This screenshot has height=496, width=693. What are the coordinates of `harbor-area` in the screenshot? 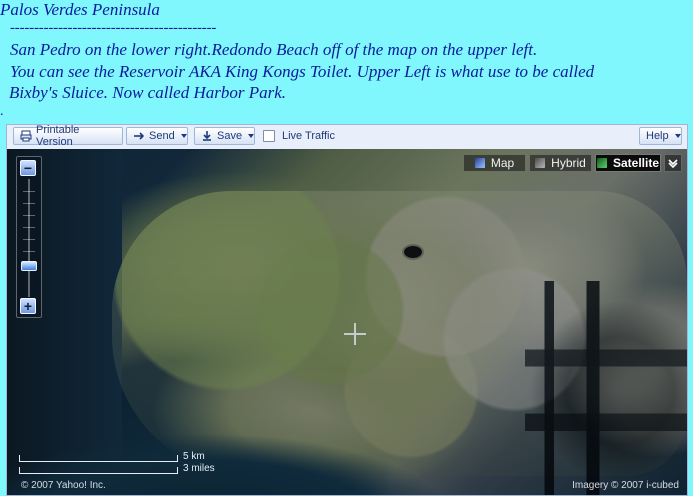 It's located at (606, 388).